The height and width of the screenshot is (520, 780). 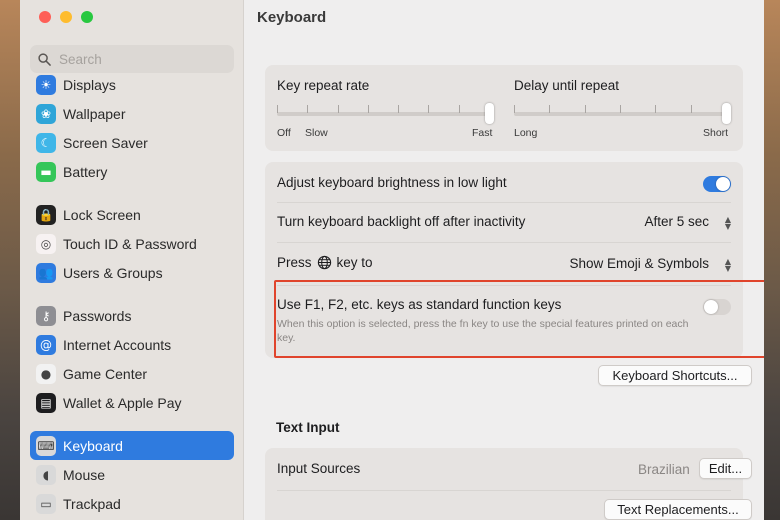 What do you see at coordinates (639, 263) in the screenshot?
I see `press-key-value: Show Emoji & Symbols` at bounding box center [639, 263].